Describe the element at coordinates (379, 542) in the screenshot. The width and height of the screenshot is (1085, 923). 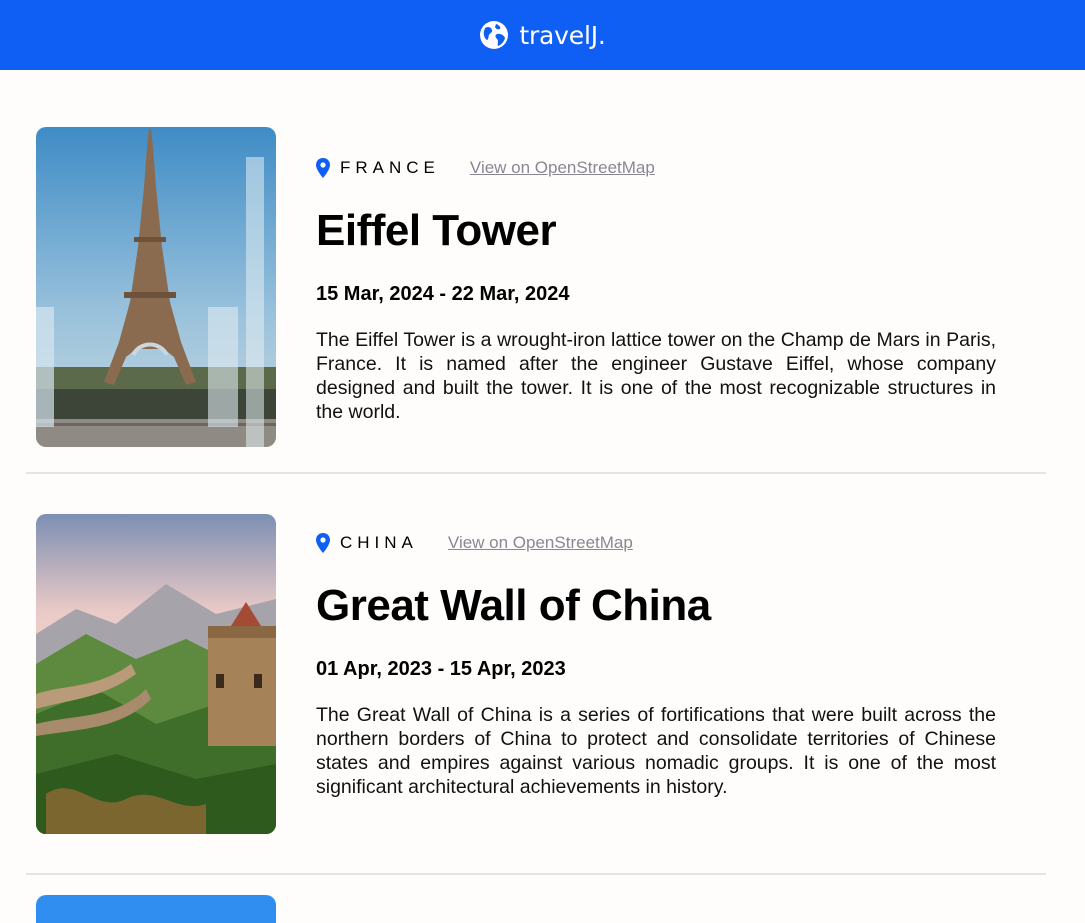
I see `country-label: CHINA` at that location.